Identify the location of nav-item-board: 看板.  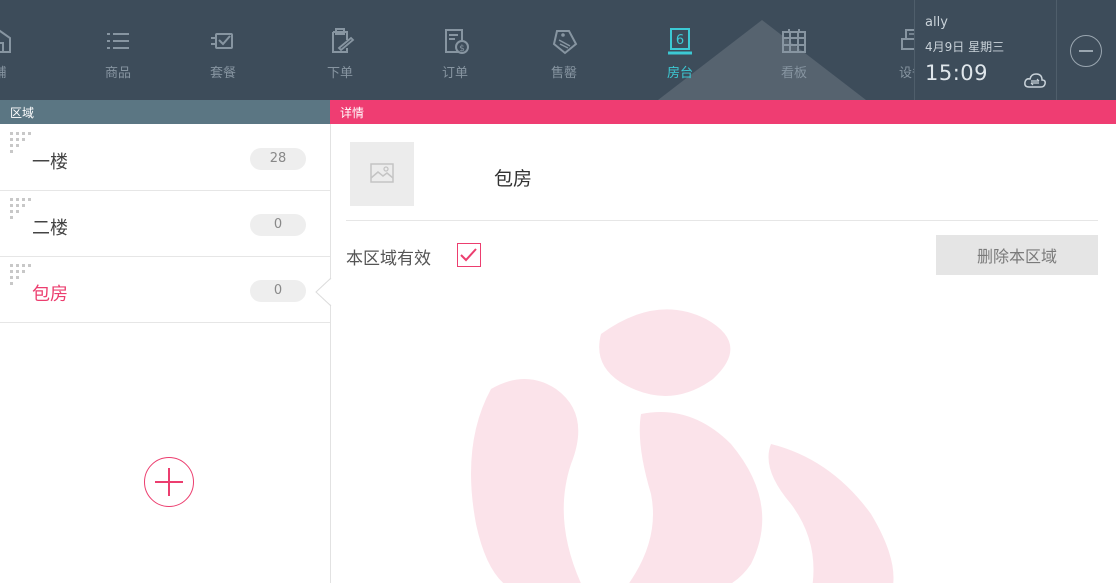
(794, 50).